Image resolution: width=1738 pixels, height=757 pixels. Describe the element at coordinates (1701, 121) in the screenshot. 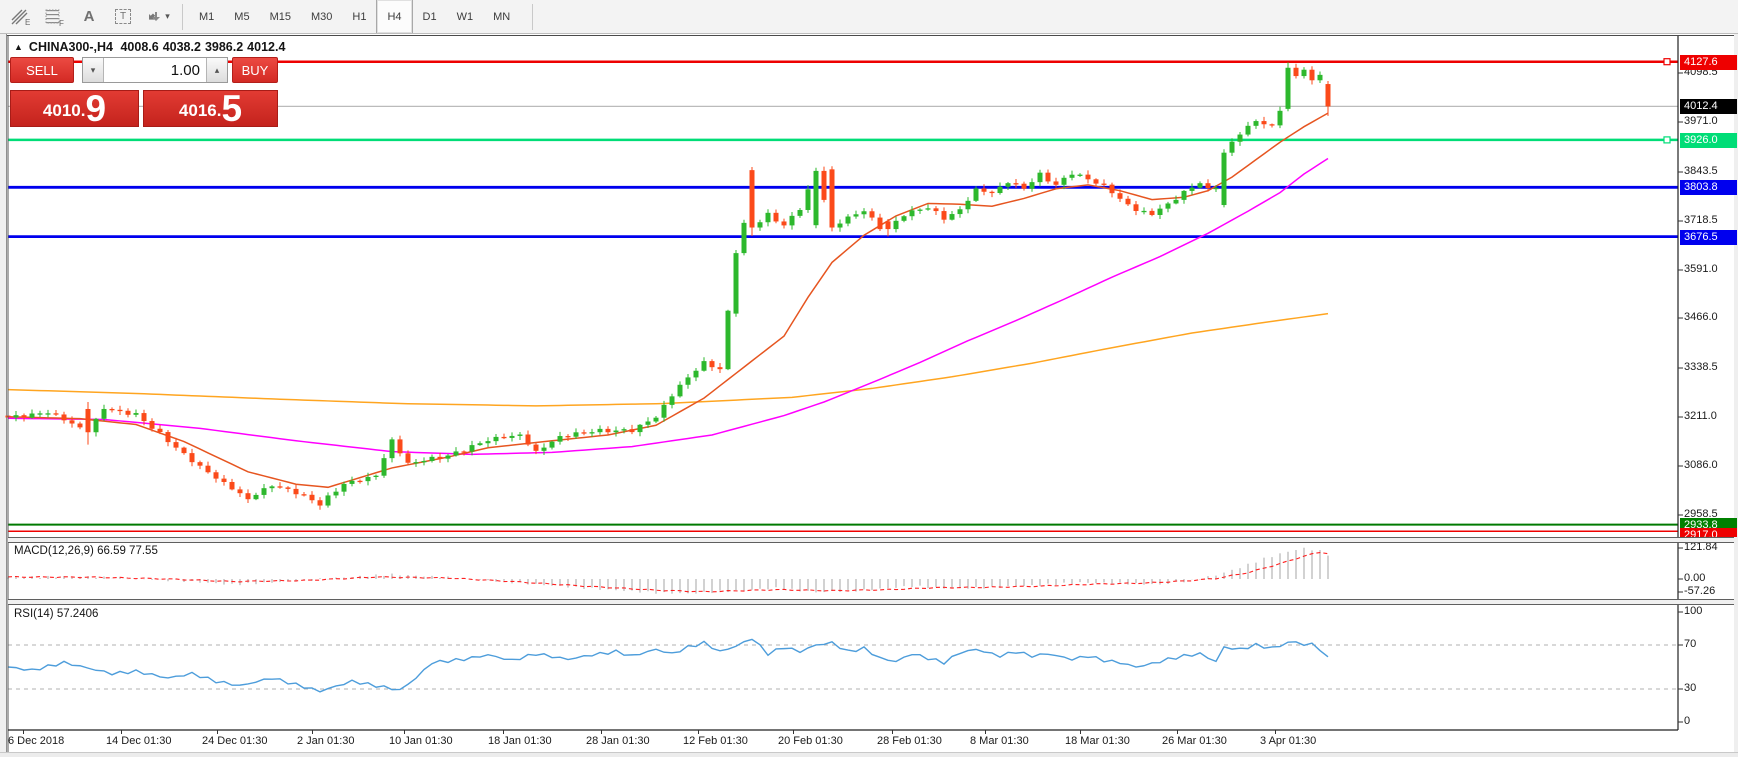

I see `price-axis-label: 3971.0` at that location.